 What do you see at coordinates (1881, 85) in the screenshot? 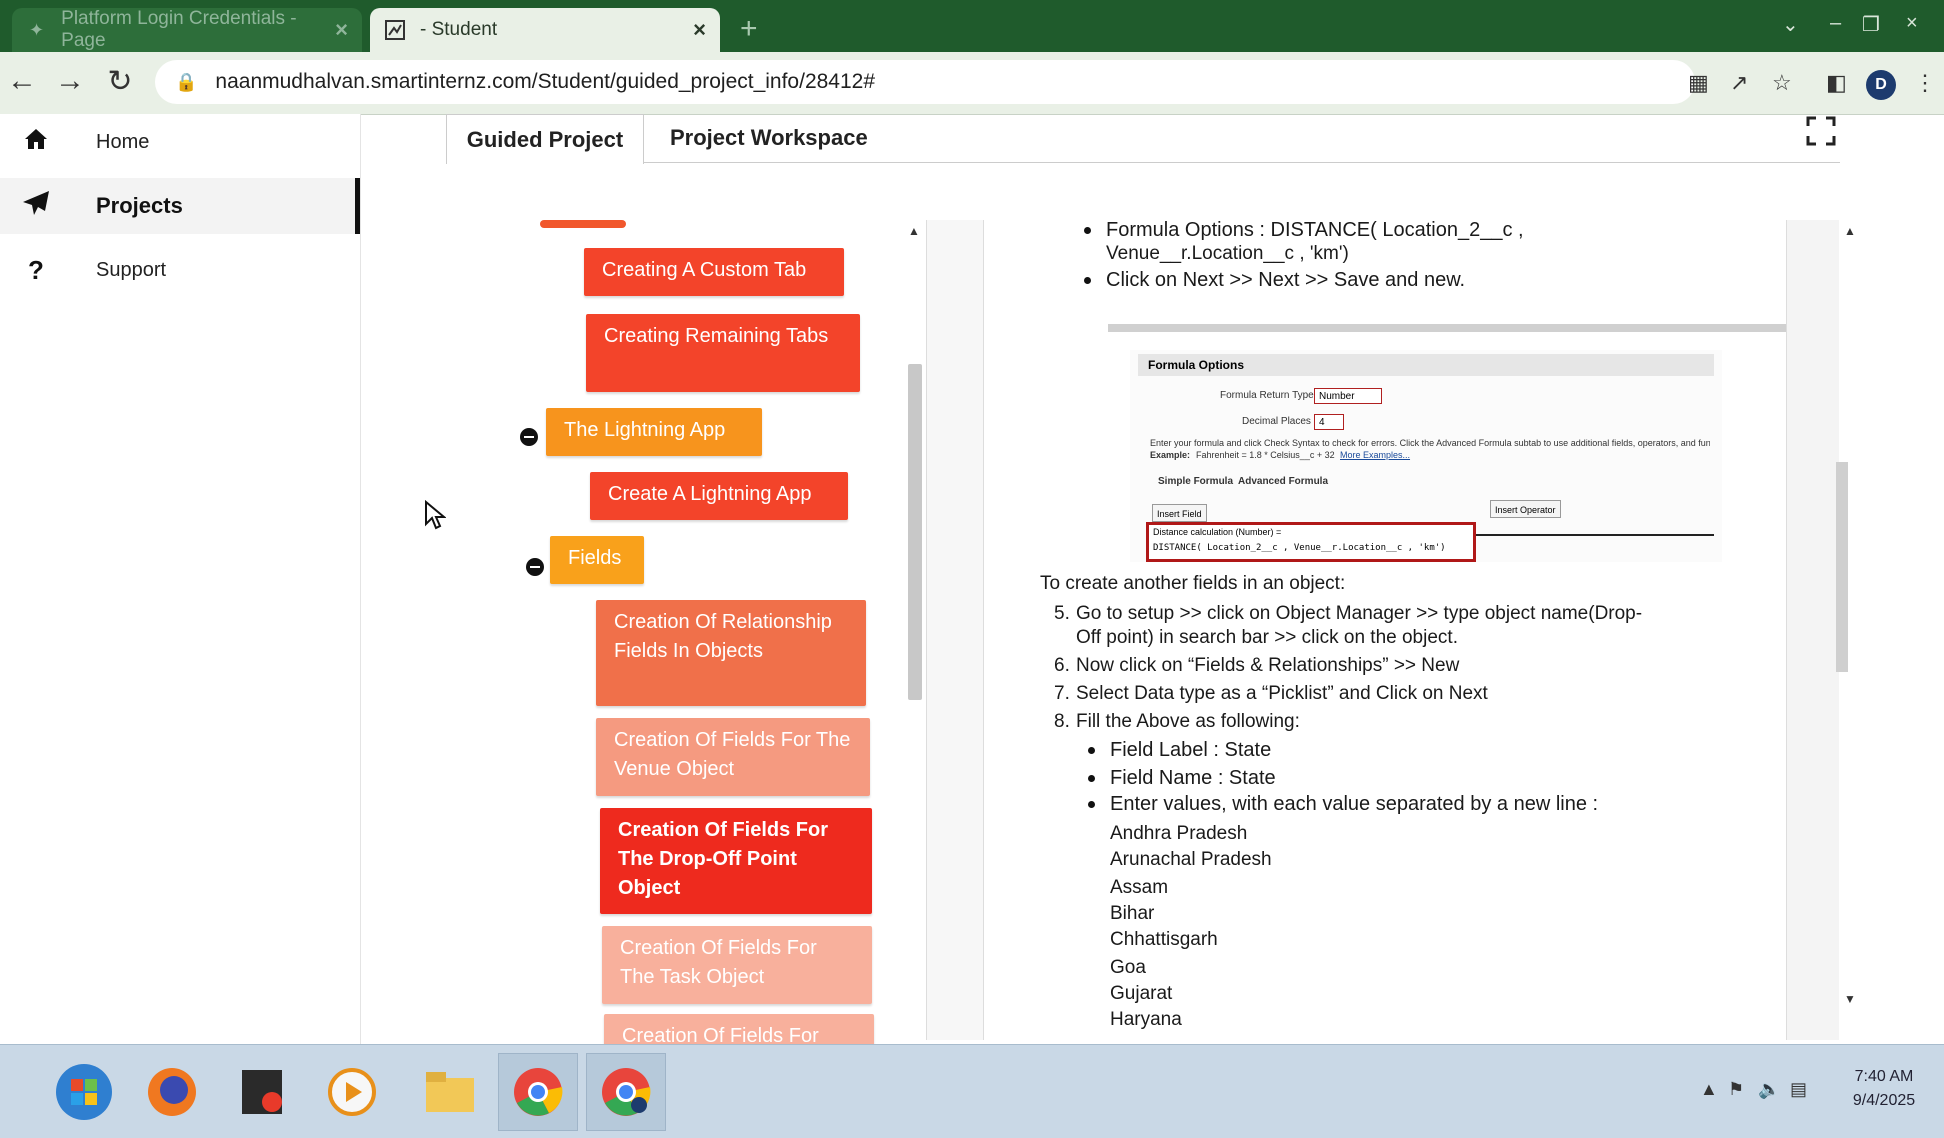
I see `profile-avatar: D` at bounding box center [1881, 85].